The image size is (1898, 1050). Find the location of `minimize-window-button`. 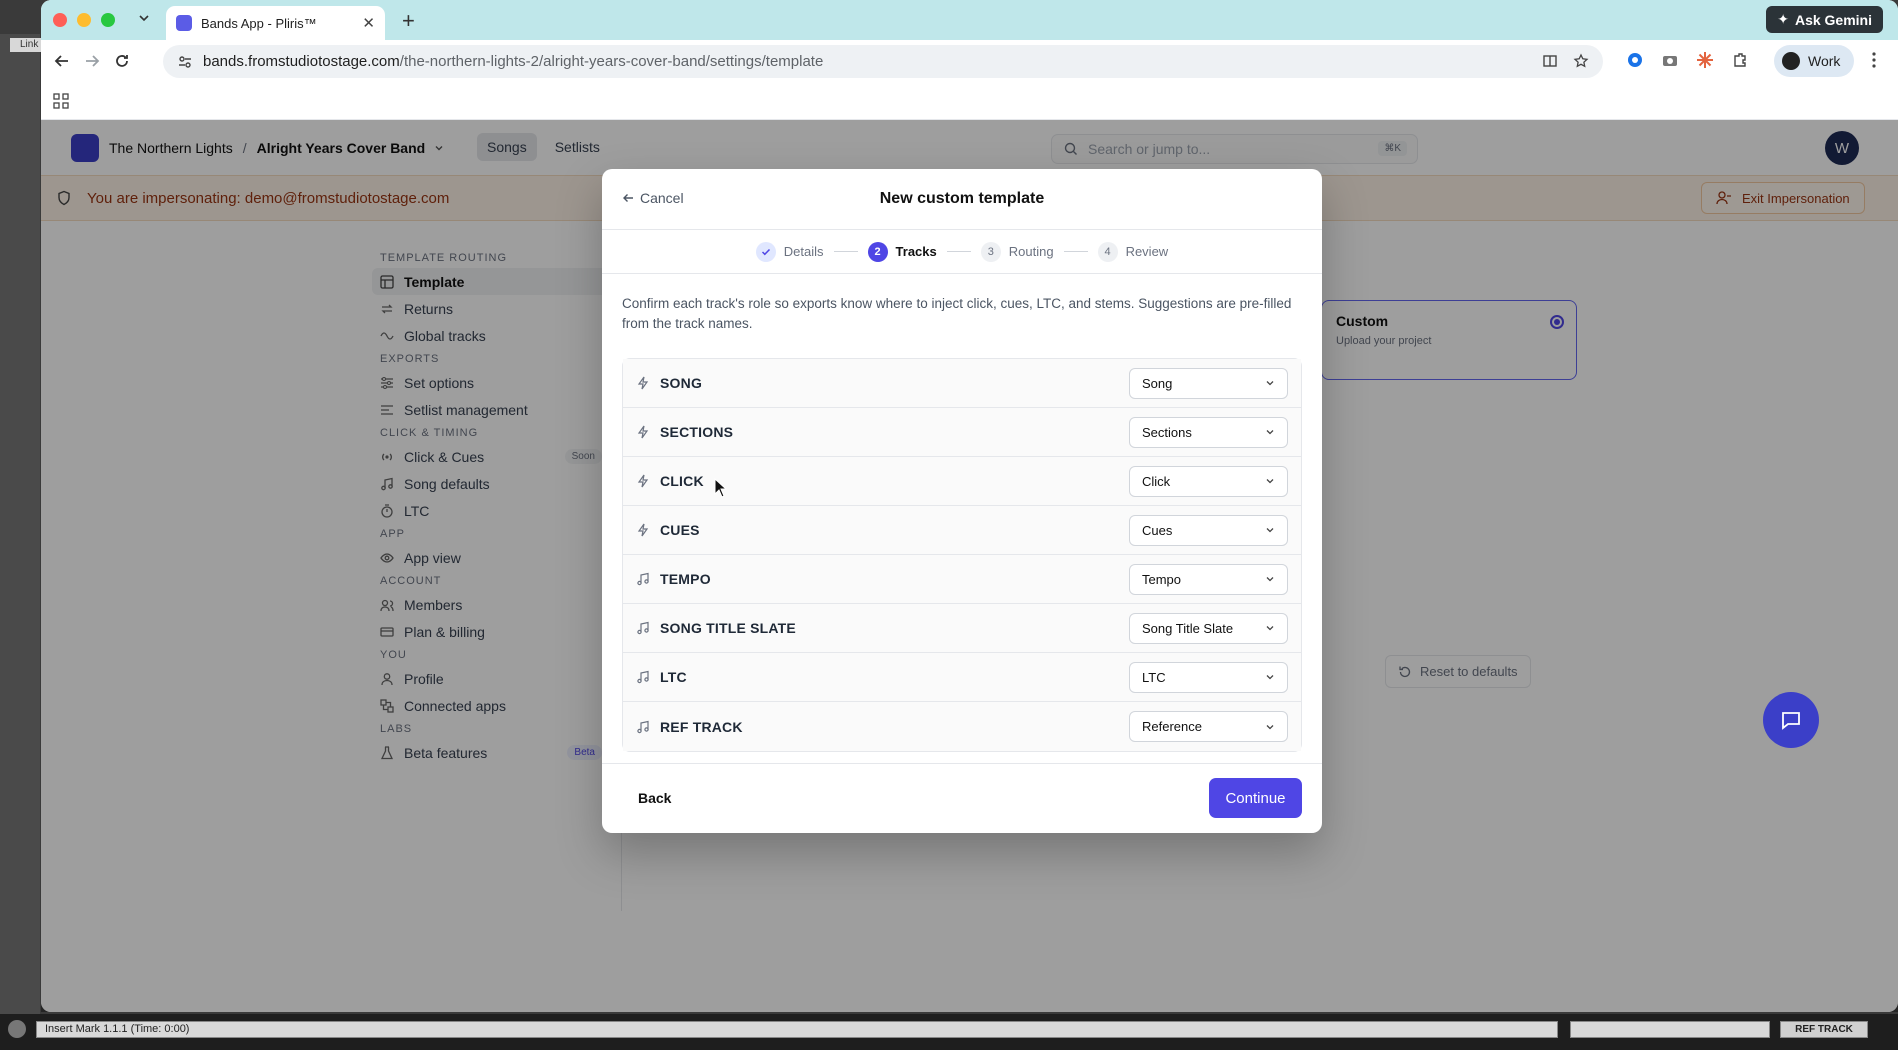

minimize-window-button is located at coordinates (84, 20).